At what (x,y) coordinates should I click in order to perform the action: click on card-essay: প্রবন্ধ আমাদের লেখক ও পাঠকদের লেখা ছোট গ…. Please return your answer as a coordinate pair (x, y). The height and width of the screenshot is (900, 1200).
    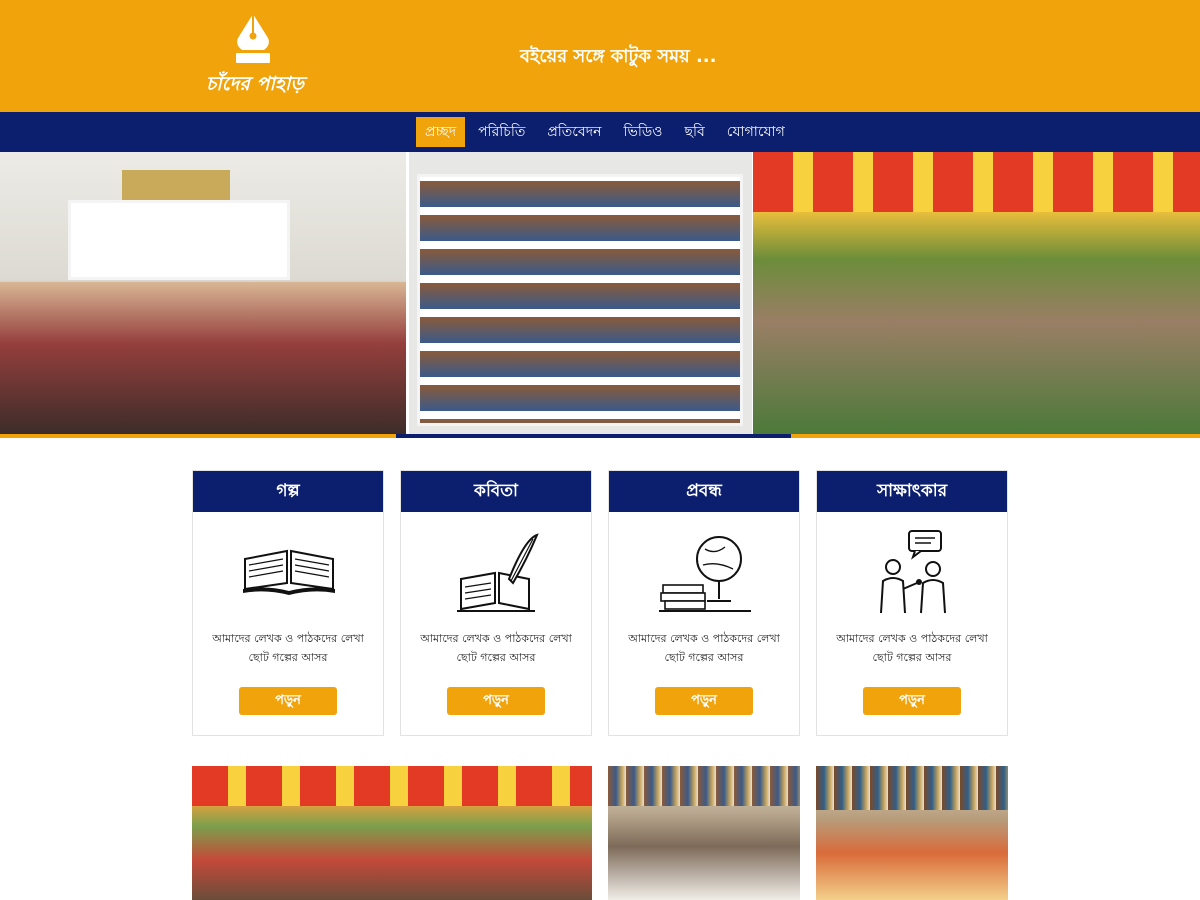
    Looking at the image, I should click on (704, 603).